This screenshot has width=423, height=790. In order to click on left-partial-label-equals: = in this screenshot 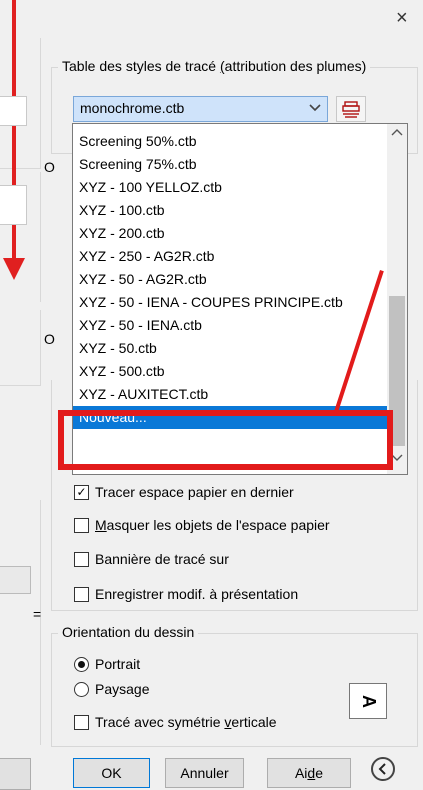, I will do `click(37, 614)`.